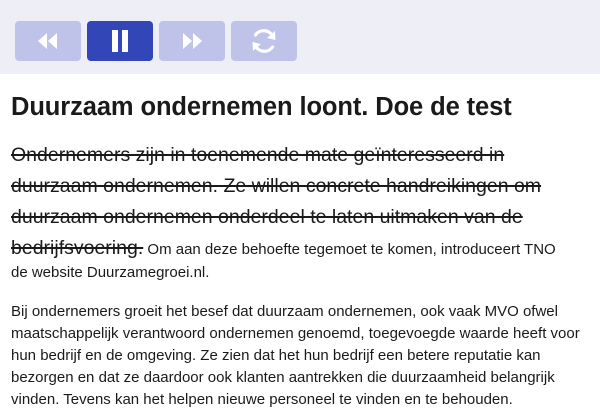 This screenshot has width=600, height=411. I want to click on rewind-button, so click(48, 41).